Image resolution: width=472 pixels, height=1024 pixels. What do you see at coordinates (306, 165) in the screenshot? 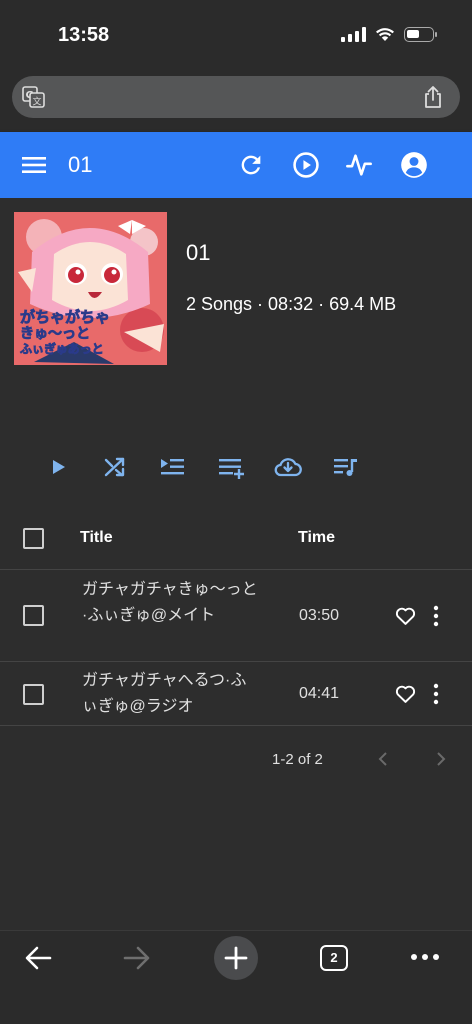
I see `play-circle-icon` at bounding box center [306, 165].